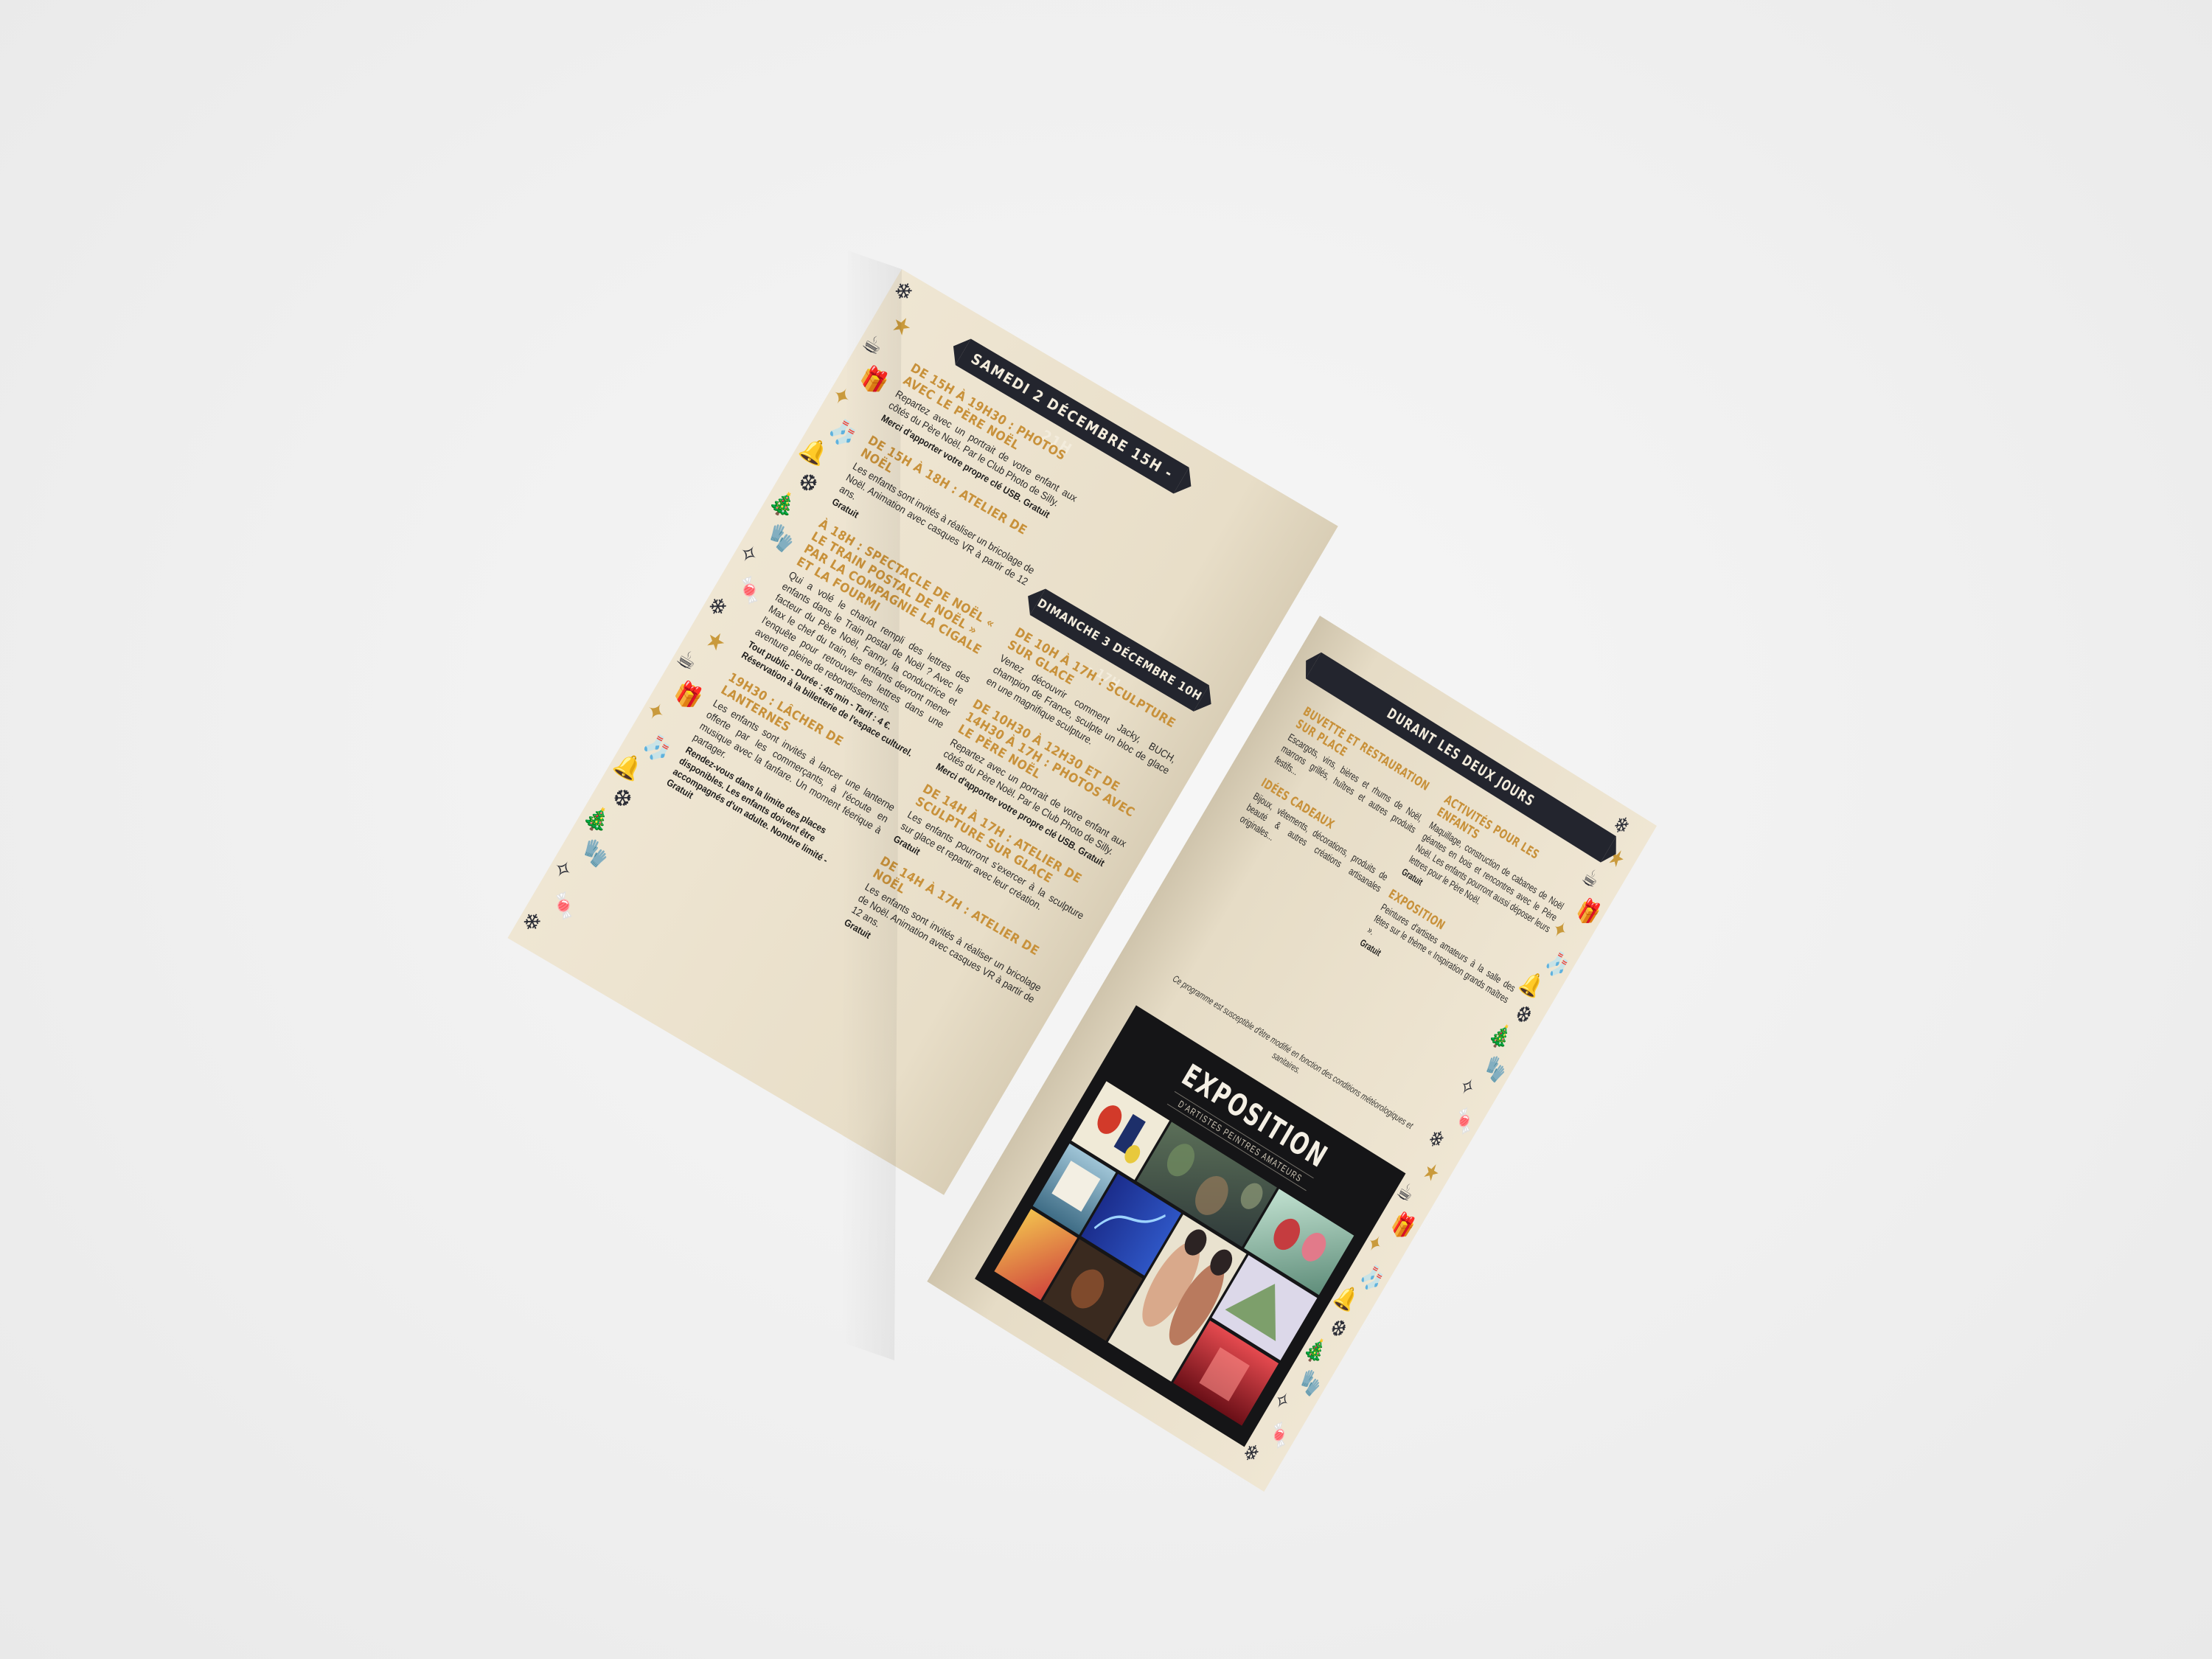 Image resolution: width=2212 pixels, height=1659 pixels. I want to click on exhibition-panel: EXPOSITION D'ARTISTES PEINTRES AMATEURS, so click(1190, 1226).